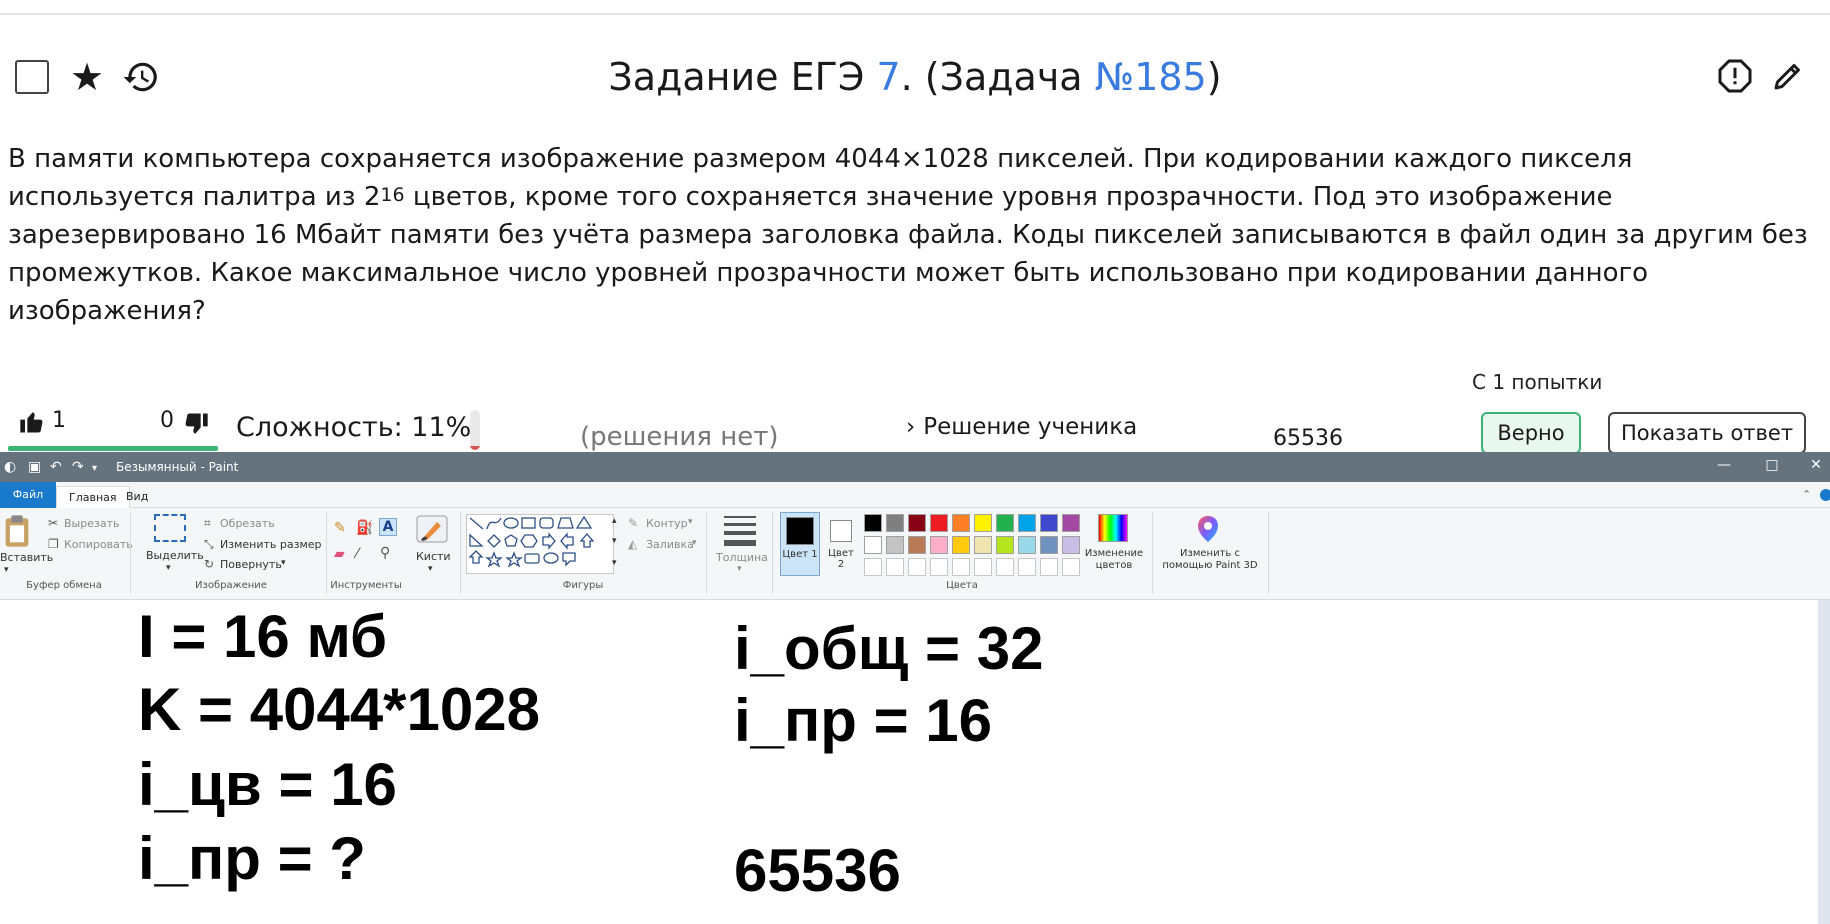  Describe the element at coordinates (800, 544) in the screenshot. I see `color1-selector: Цвет 1` at that location.